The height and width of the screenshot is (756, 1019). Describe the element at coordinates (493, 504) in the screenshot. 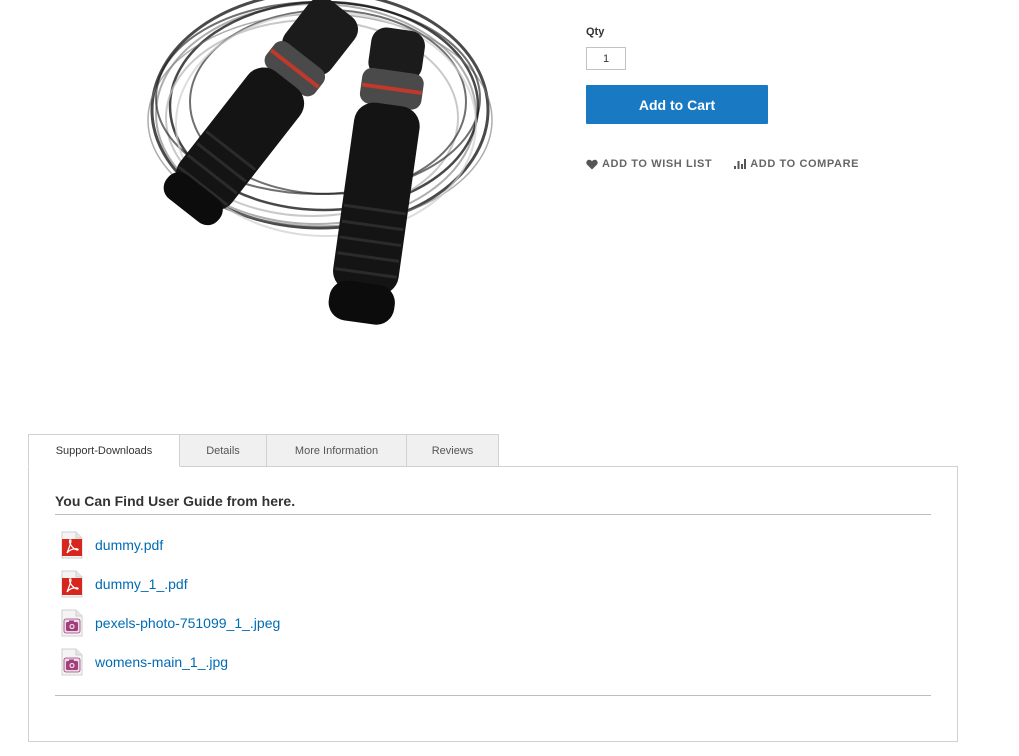

I see `downloads-heading: You Can Find User Guide from here.` at that location.